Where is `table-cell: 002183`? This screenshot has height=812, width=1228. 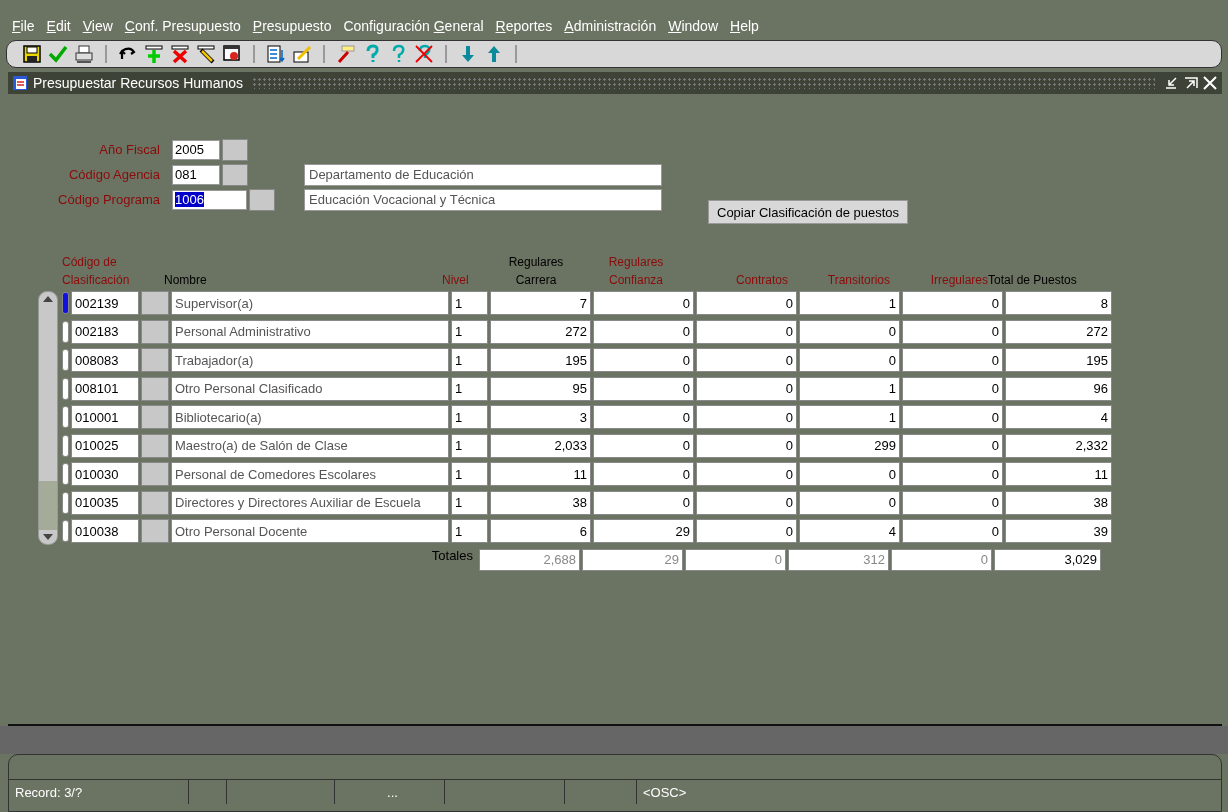 table-cell: 002183 is located at coordinates (105, 331).